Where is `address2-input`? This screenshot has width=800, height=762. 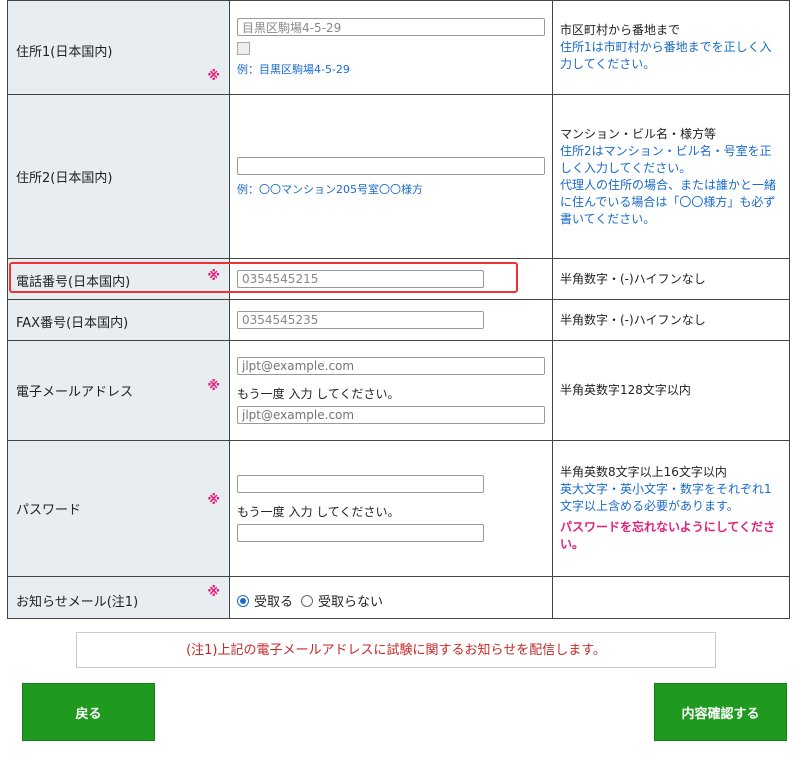
address2-input is located at coordinates (391, 165).